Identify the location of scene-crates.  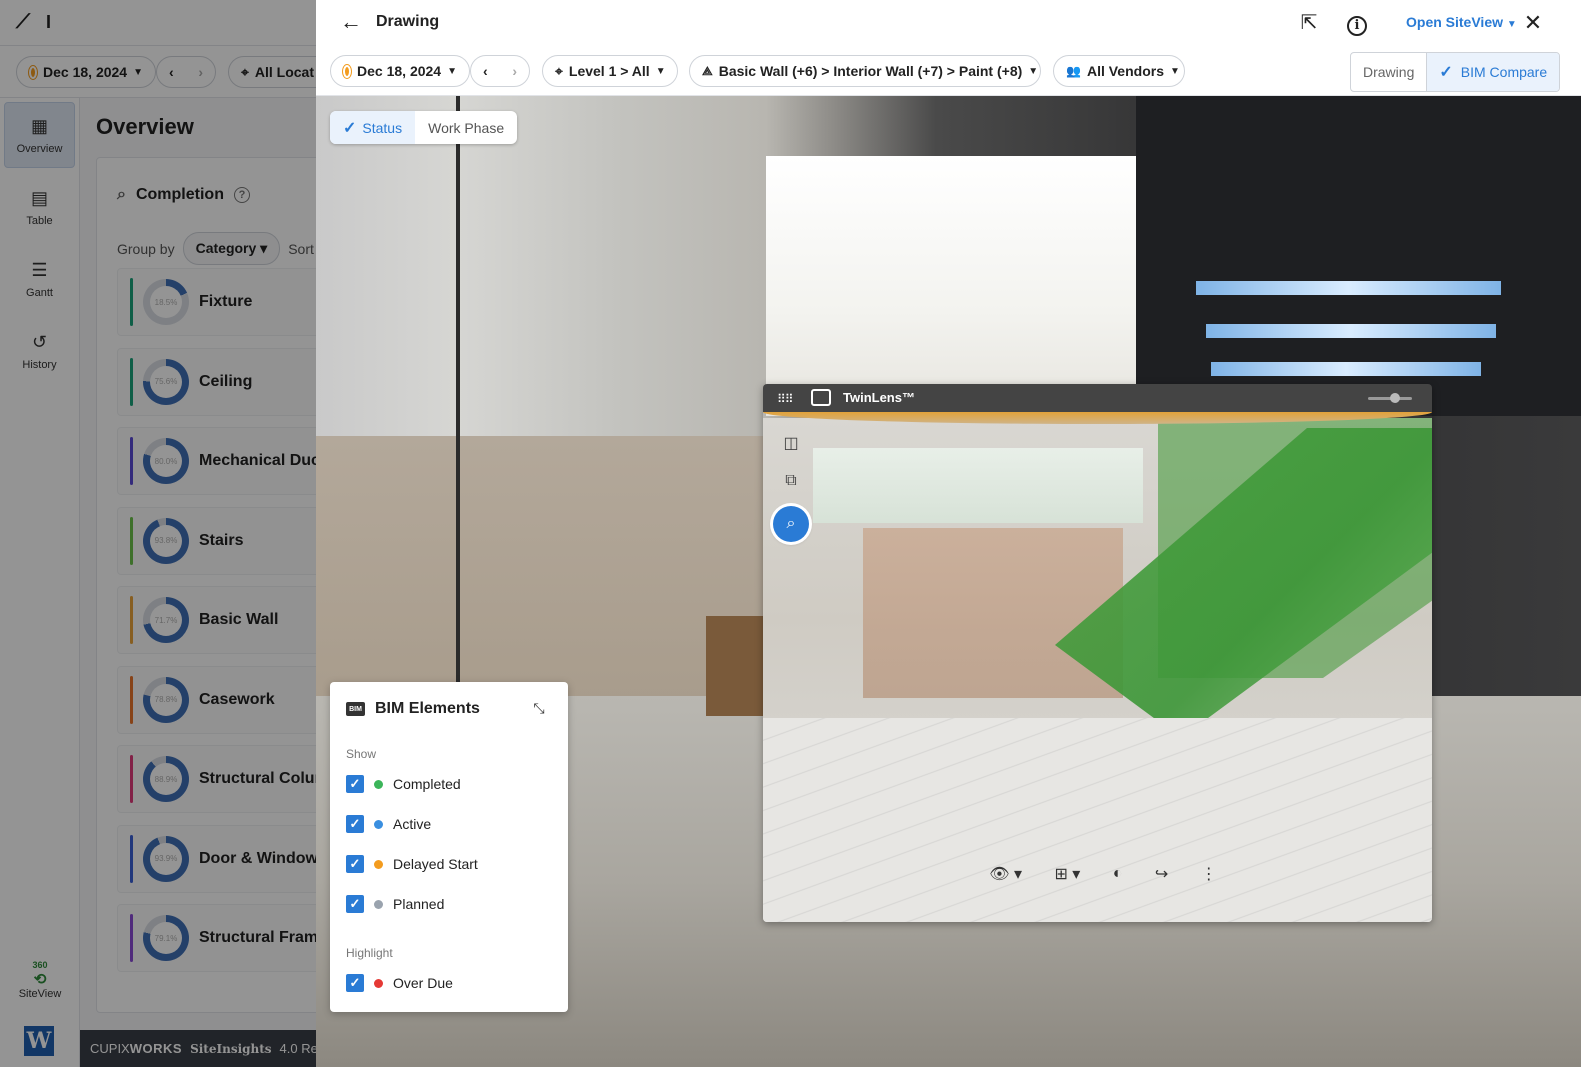
(993, 613).